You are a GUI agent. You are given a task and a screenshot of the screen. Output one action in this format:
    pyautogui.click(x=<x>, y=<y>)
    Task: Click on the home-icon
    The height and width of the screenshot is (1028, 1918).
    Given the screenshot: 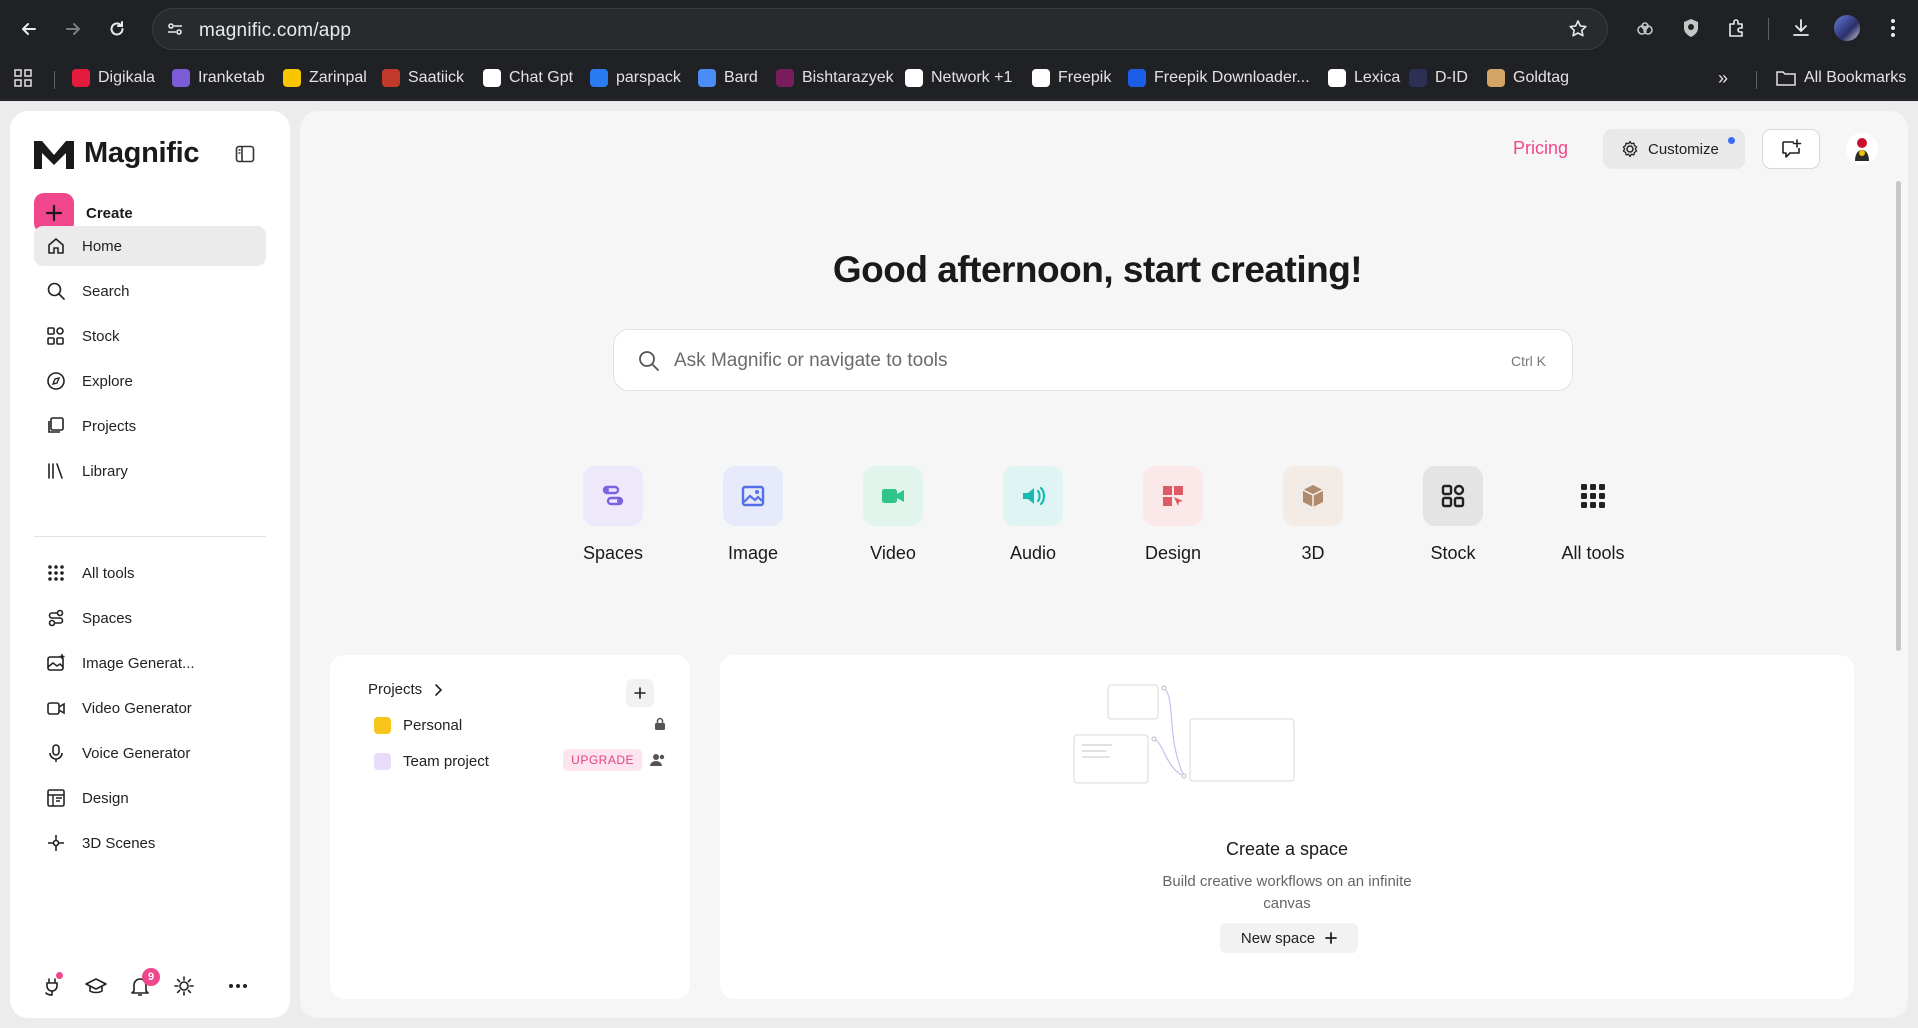 What is the action you would take?
    pyautogui.click(x=56, y=246)
    